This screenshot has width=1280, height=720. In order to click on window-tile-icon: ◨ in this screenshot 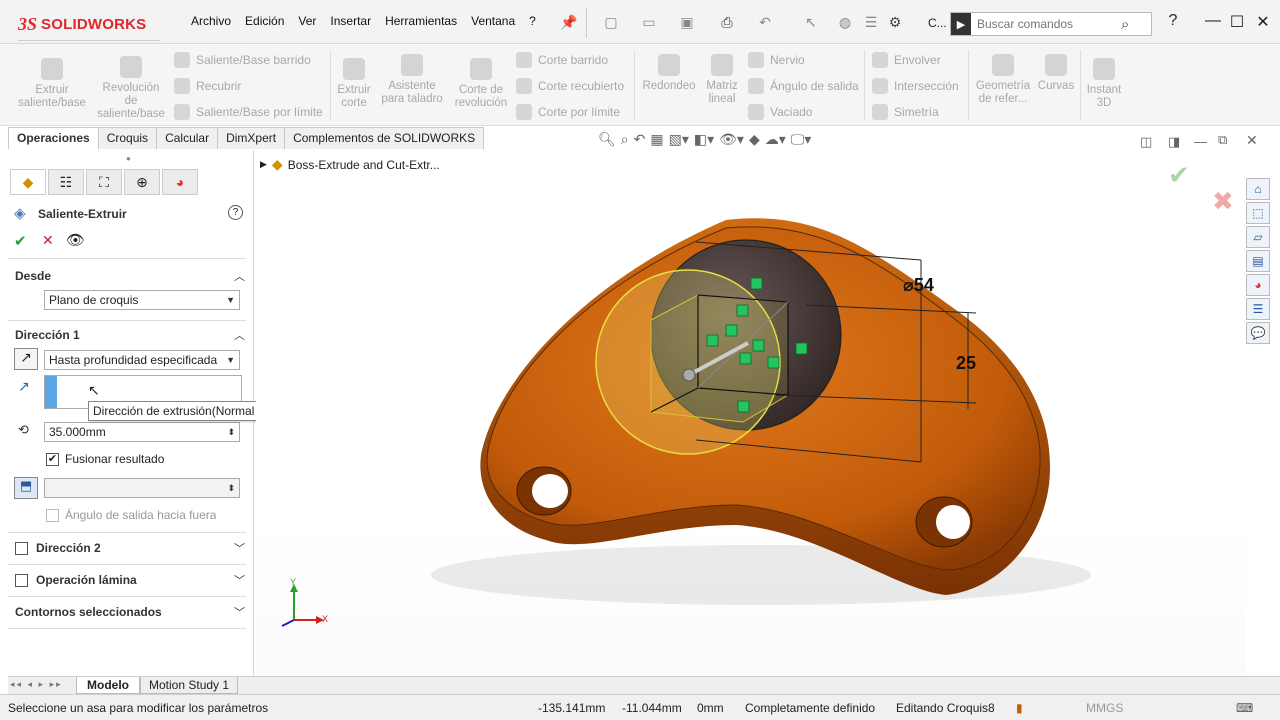, I will do `click(1174, 142)`.